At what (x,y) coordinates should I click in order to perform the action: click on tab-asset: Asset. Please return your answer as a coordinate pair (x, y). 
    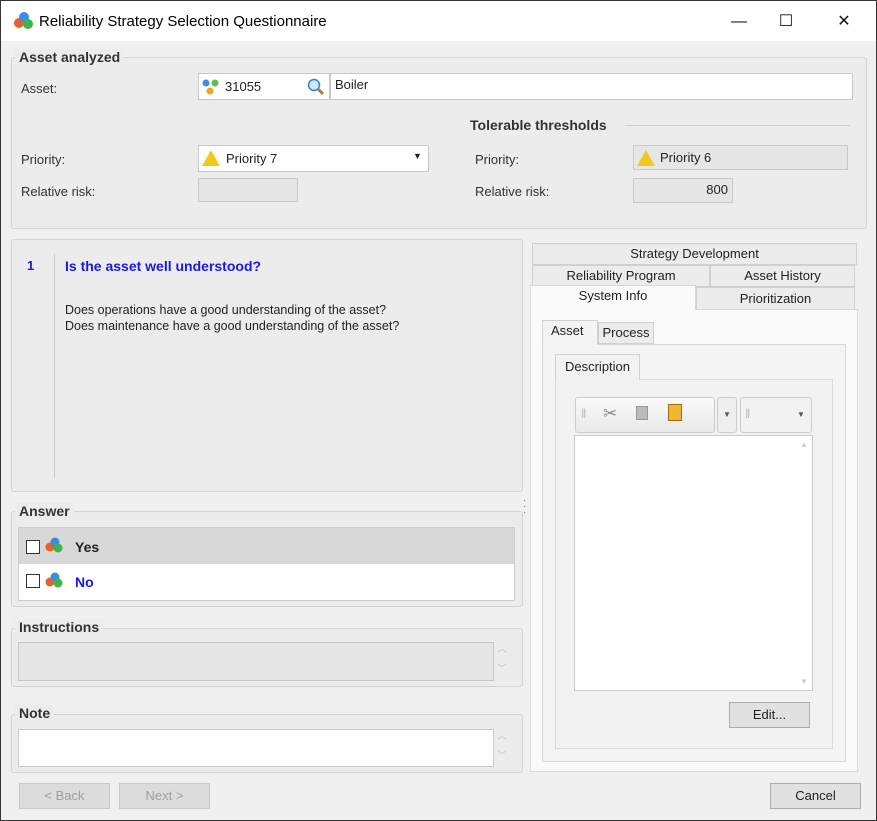
    Looking at the image, I should click on (570, 332).